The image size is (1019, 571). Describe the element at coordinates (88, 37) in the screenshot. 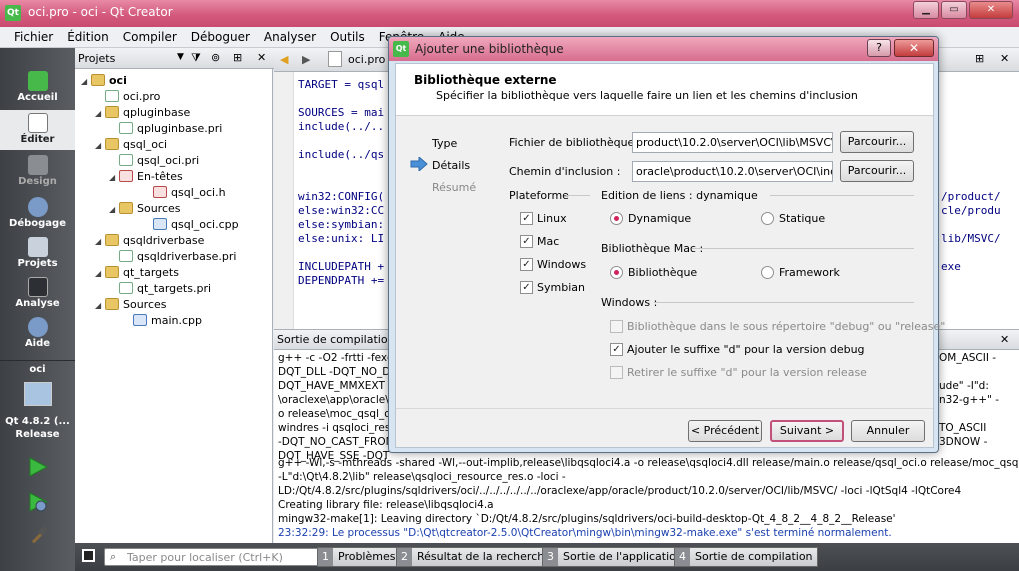

I see `menu-edit: Édition` at that location.